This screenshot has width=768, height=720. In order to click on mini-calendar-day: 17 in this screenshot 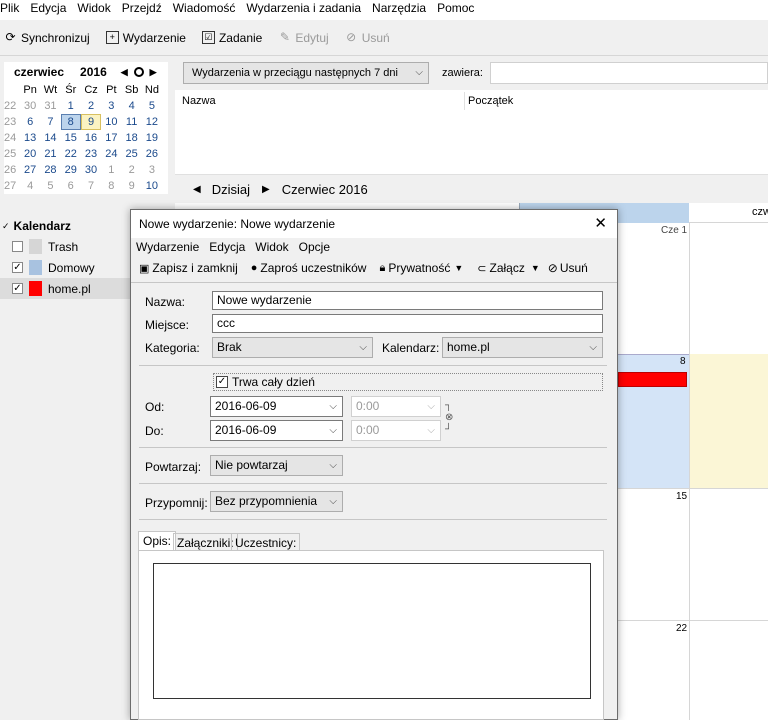, I will do `click(111, 138)`.